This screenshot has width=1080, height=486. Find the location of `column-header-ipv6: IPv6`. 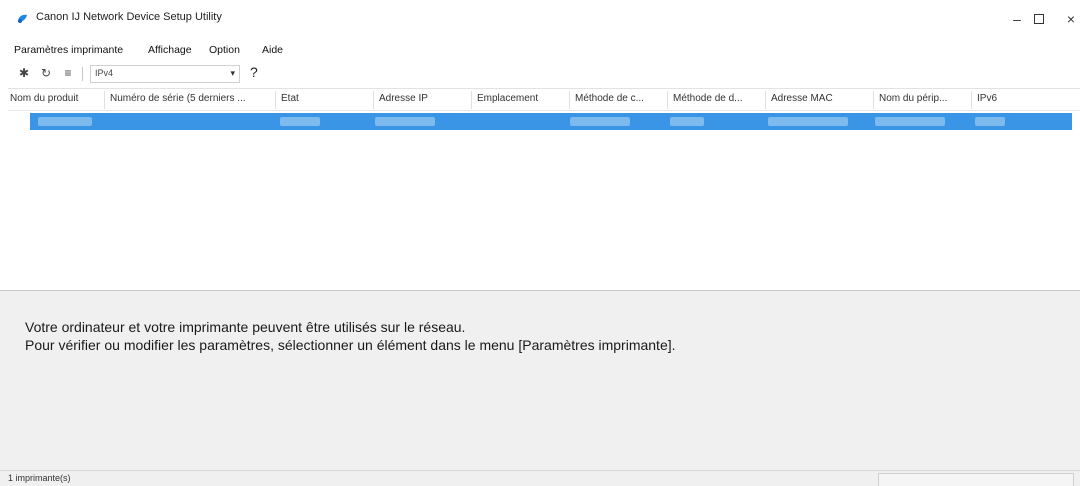

column-header-ipv6: IPv6 is located at coordinates (1021, 98).